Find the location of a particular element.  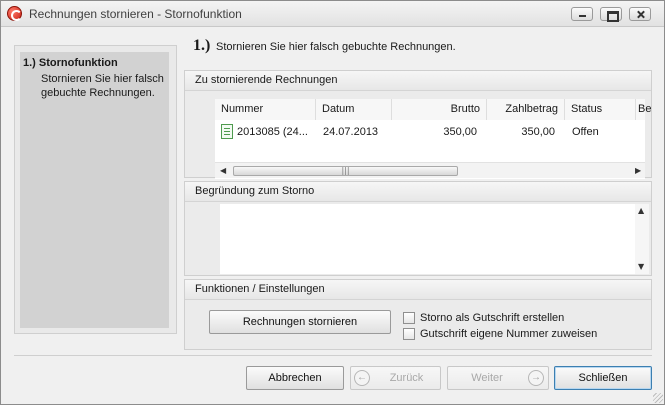

cell-brutto: 350,00 is located at coordinates (460, 132).